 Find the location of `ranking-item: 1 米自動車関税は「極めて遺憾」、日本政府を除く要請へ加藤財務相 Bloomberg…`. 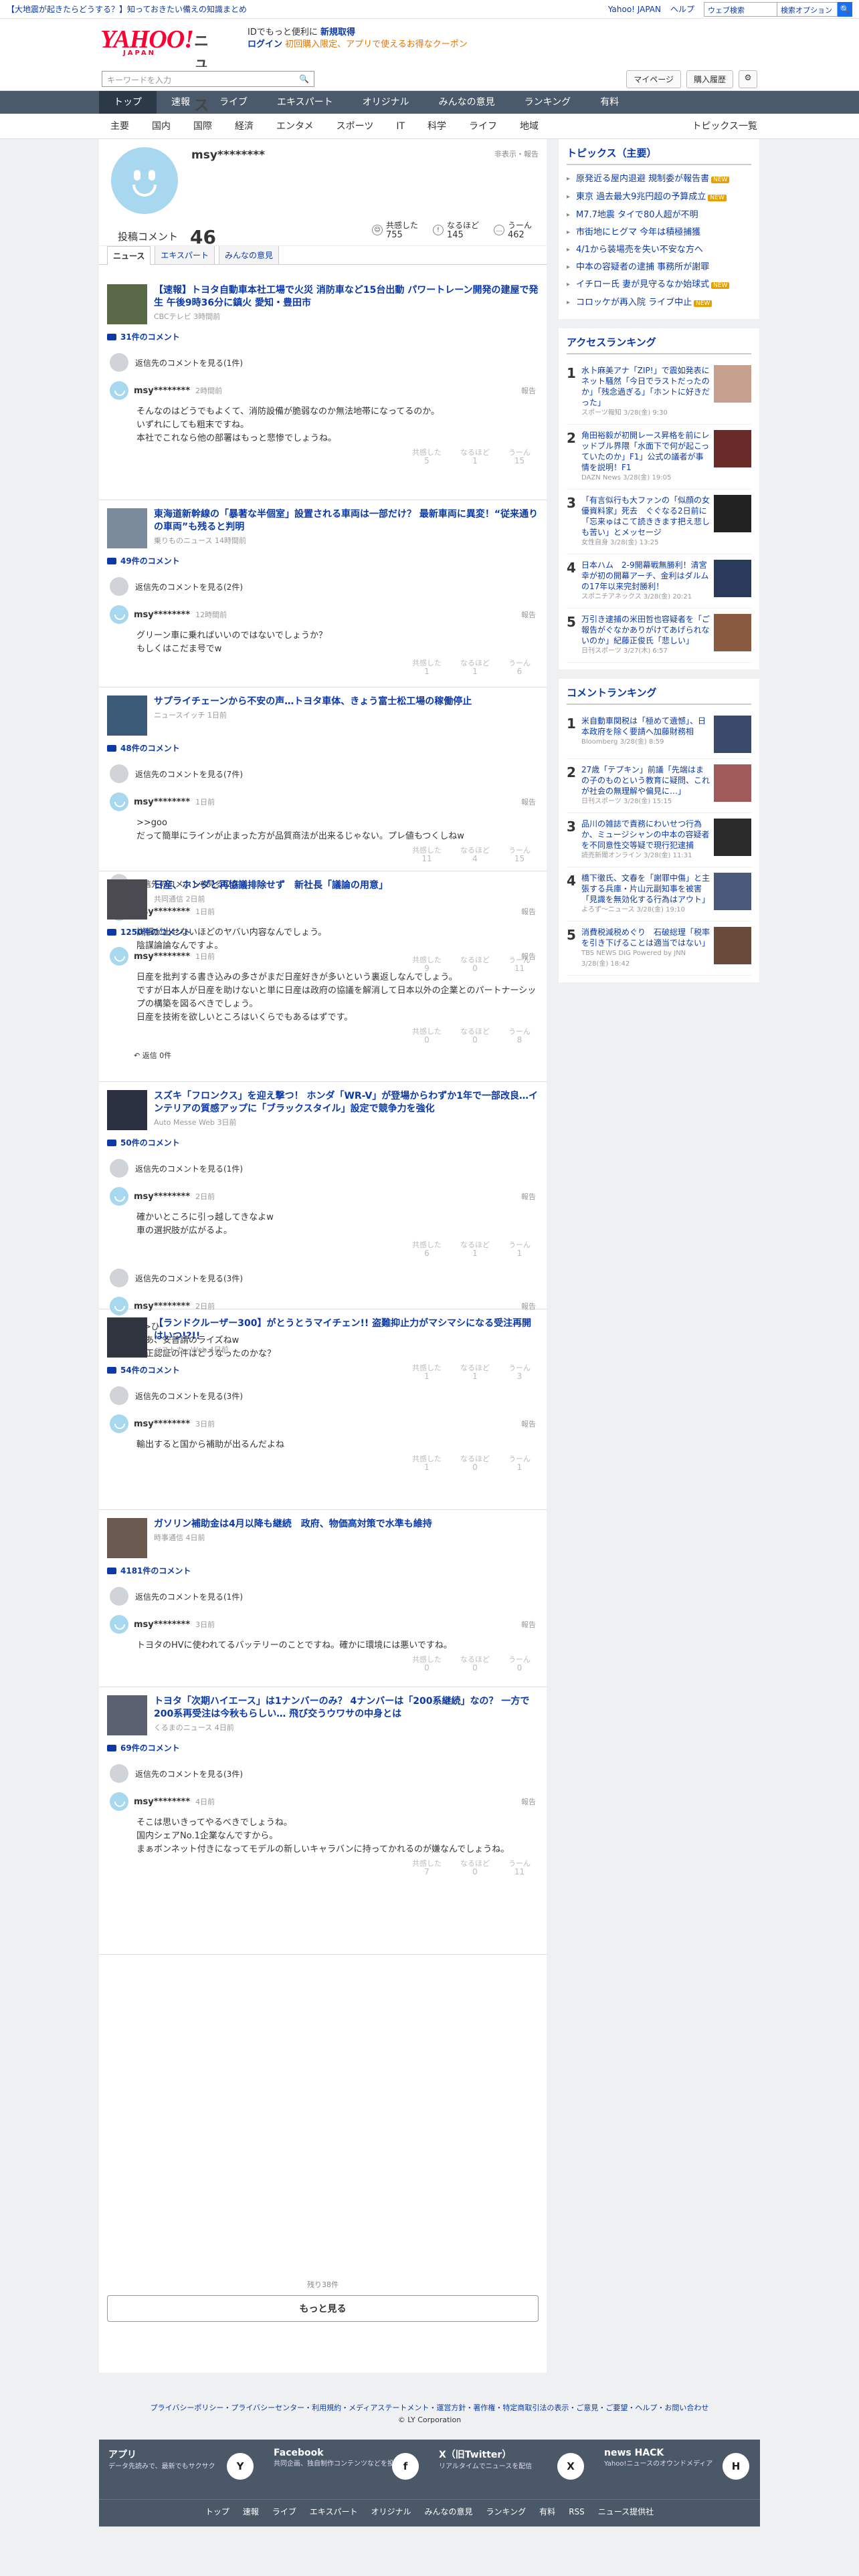

ranking-item: 1 米自動車関税は「極めて遺憾」、日本政府を除く要請へ加藤財務相 Bloomberg… is located at coordinates (659, 734).